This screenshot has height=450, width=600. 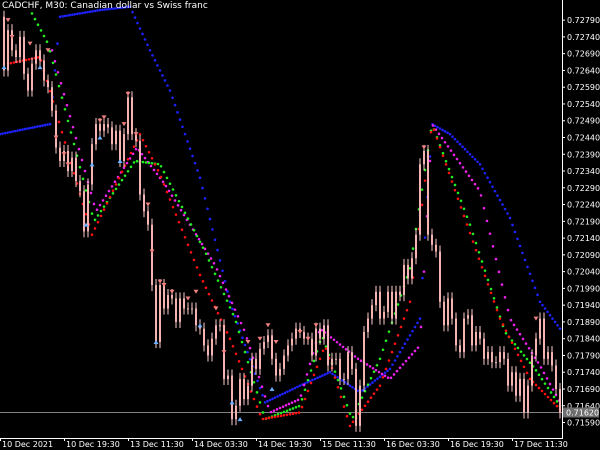 What do you see at coordinates (583, 188) in the screenshot?
I see `y-tick-label: 0.72290` at bounding box center [583, 188].